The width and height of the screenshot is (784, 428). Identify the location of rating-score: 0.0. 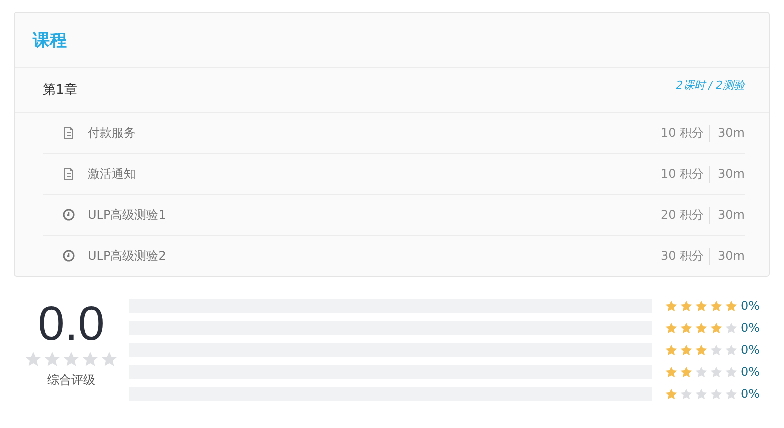
(71, 325).